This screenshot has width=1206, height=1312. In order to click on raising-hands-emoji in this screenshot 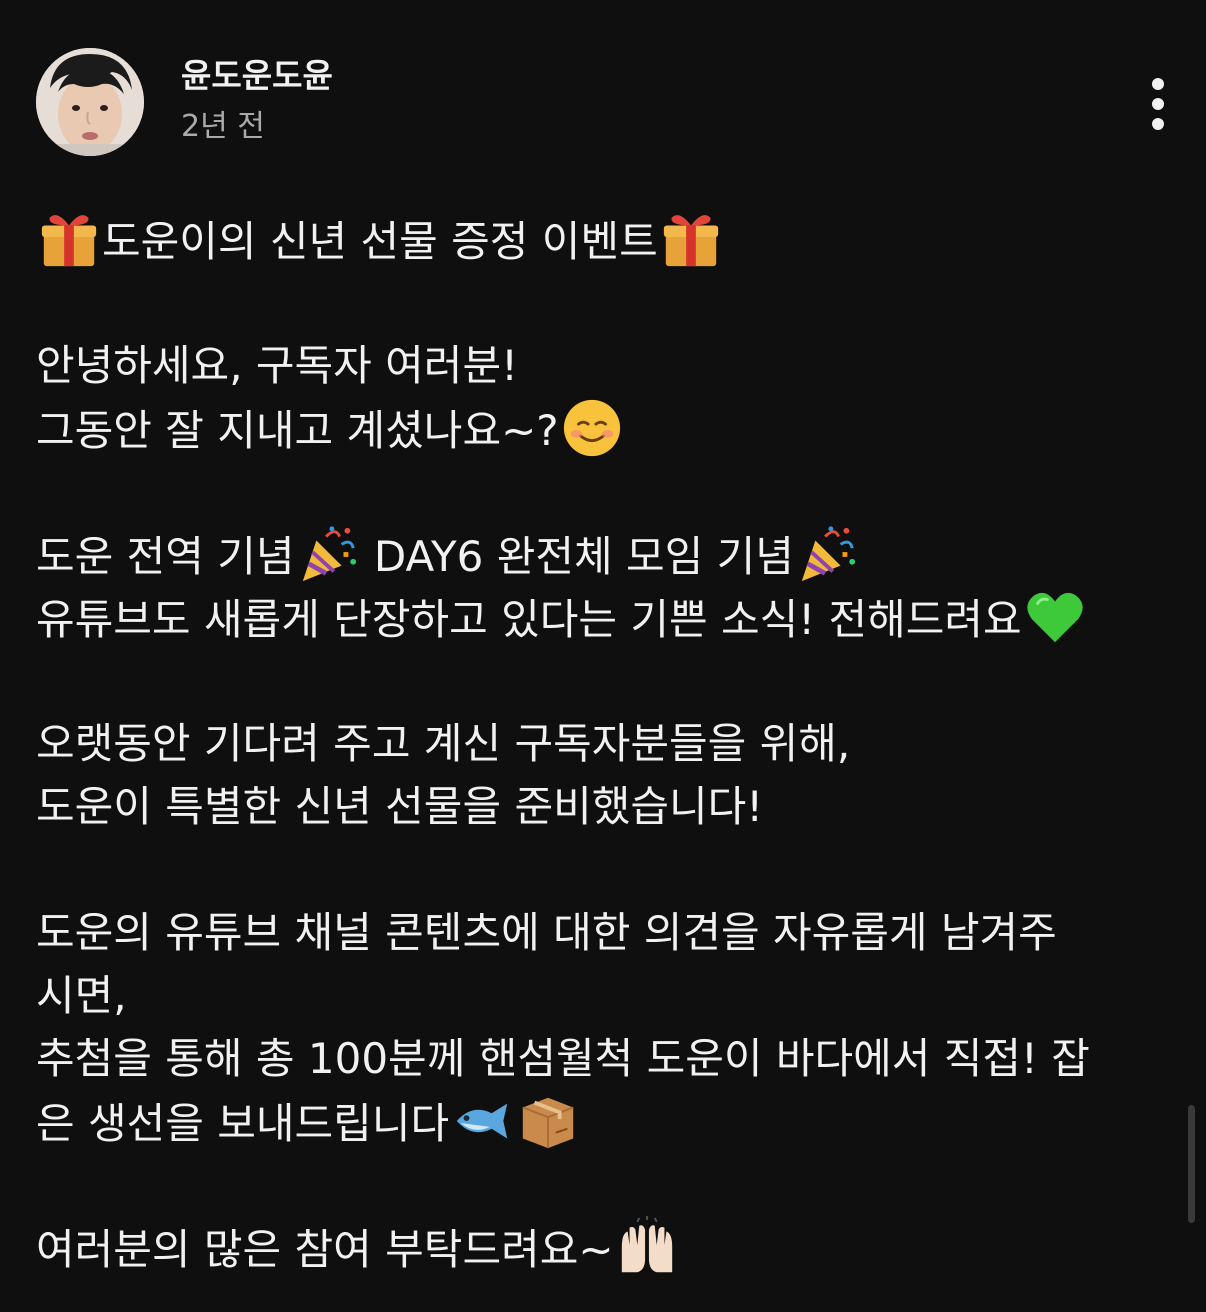, I will do `click(647, 1247)`.